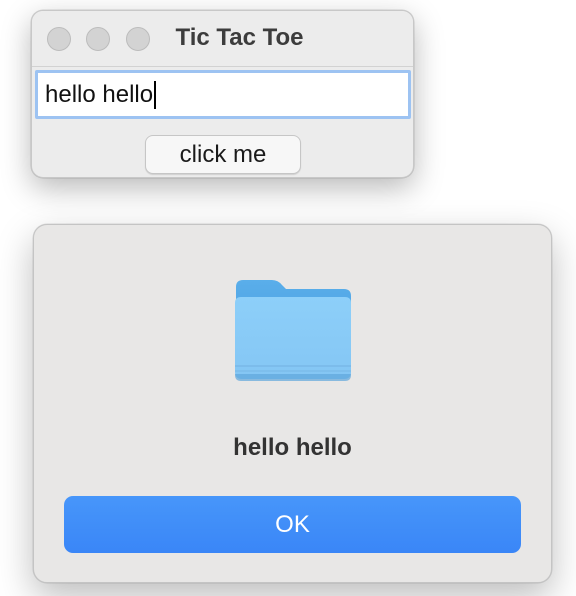 This screenshot has width=576, height=596. I want to click on text-input-value: hello hello, so click(99, 94).